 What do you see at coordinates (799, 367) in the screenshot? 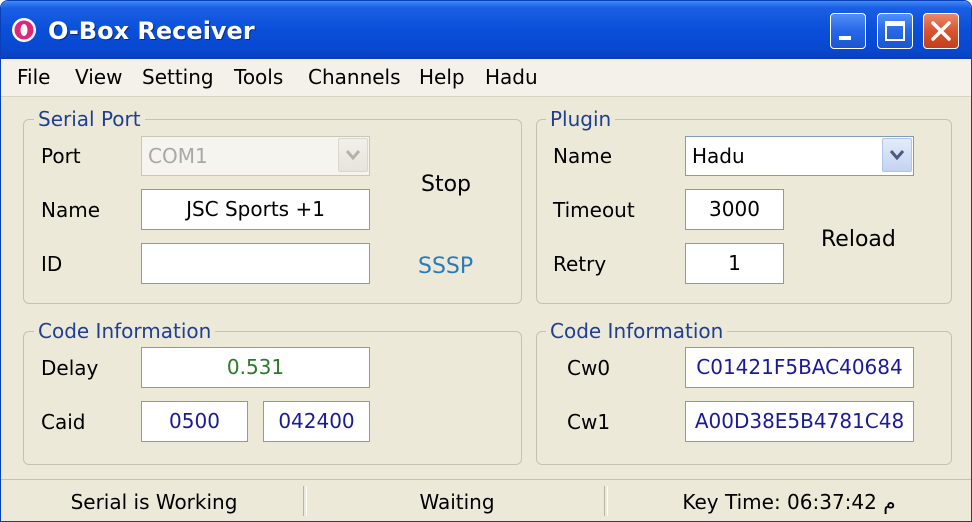
I see `cw0-field: C01421F5BAC40684` at bounding box center [799, 367].